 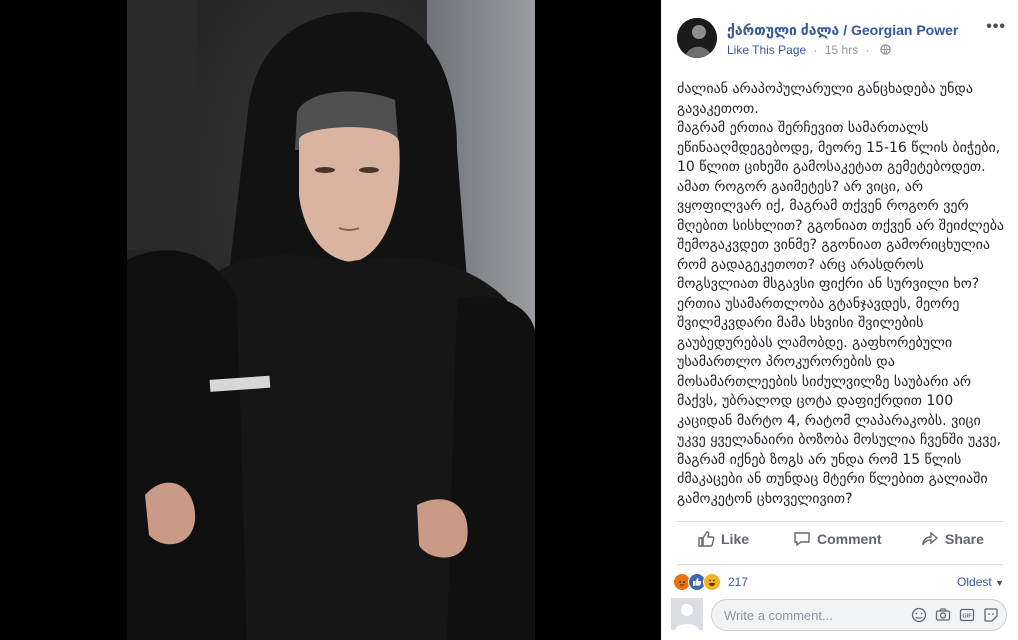 I want to click on like-page-link: Like This Page, so click(x=766, y=50).